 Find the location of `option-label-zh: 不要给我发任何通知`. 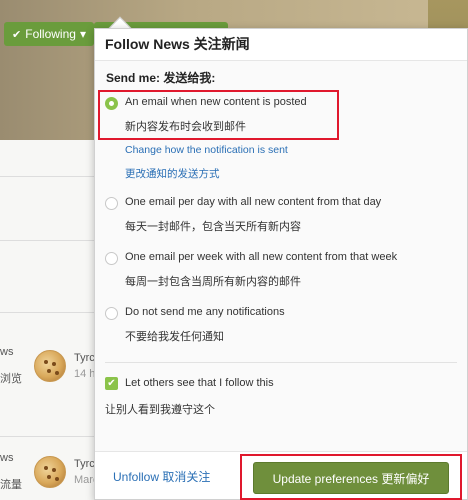

option-label-zh: 不要给我发任何通知 is located at coordinates (174, 337).